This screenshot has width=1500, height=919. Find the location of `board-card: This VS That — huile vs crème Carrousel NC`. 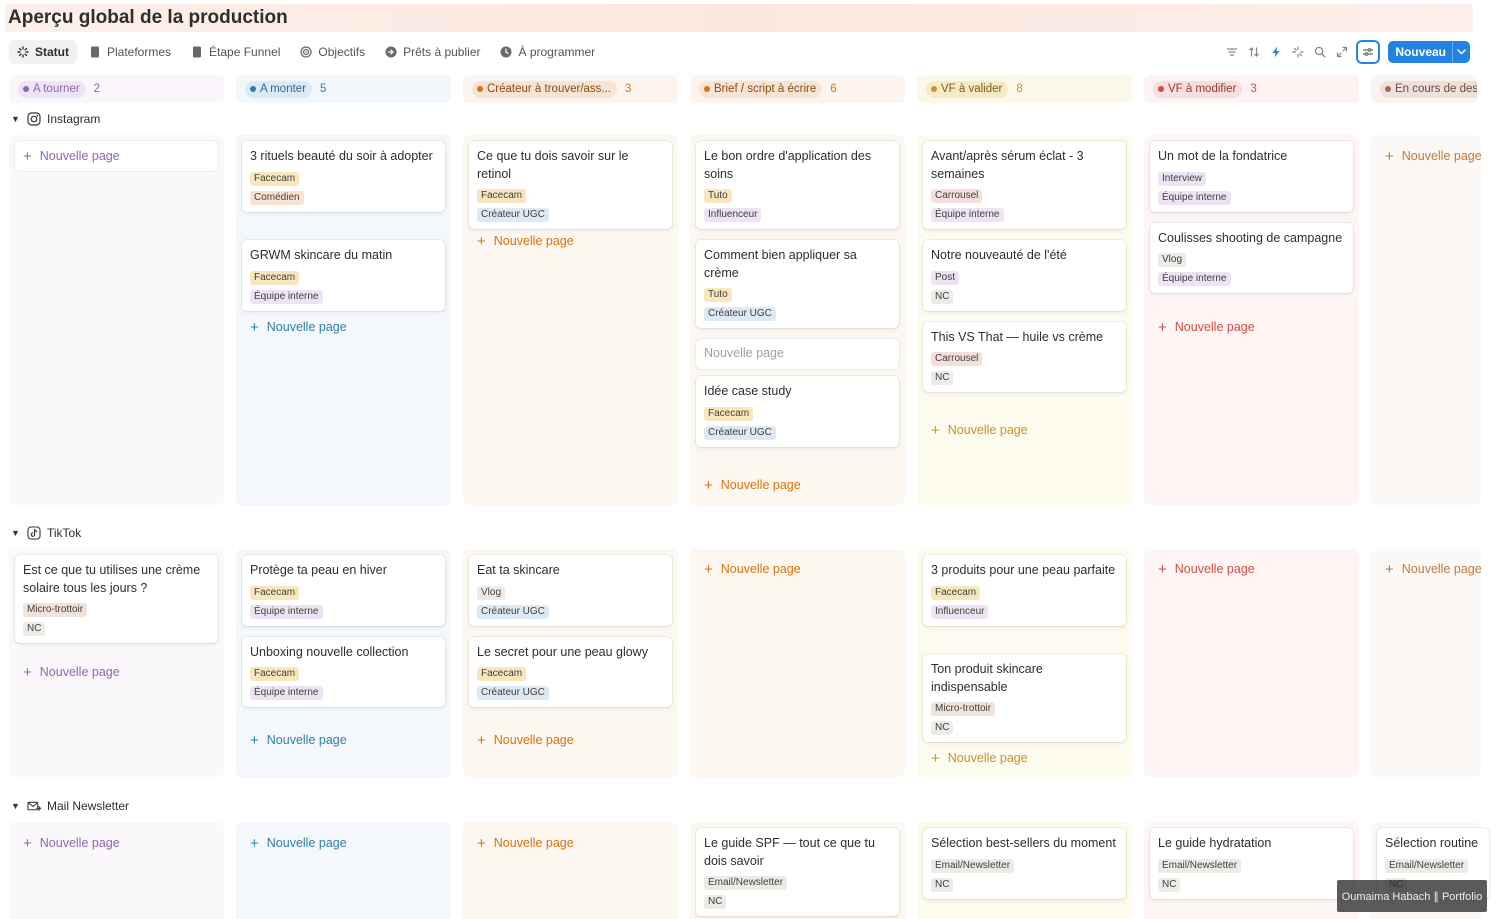

board-card: This VS That — huile vs crème Carrousel NC is located at coordinates (1024, 356).